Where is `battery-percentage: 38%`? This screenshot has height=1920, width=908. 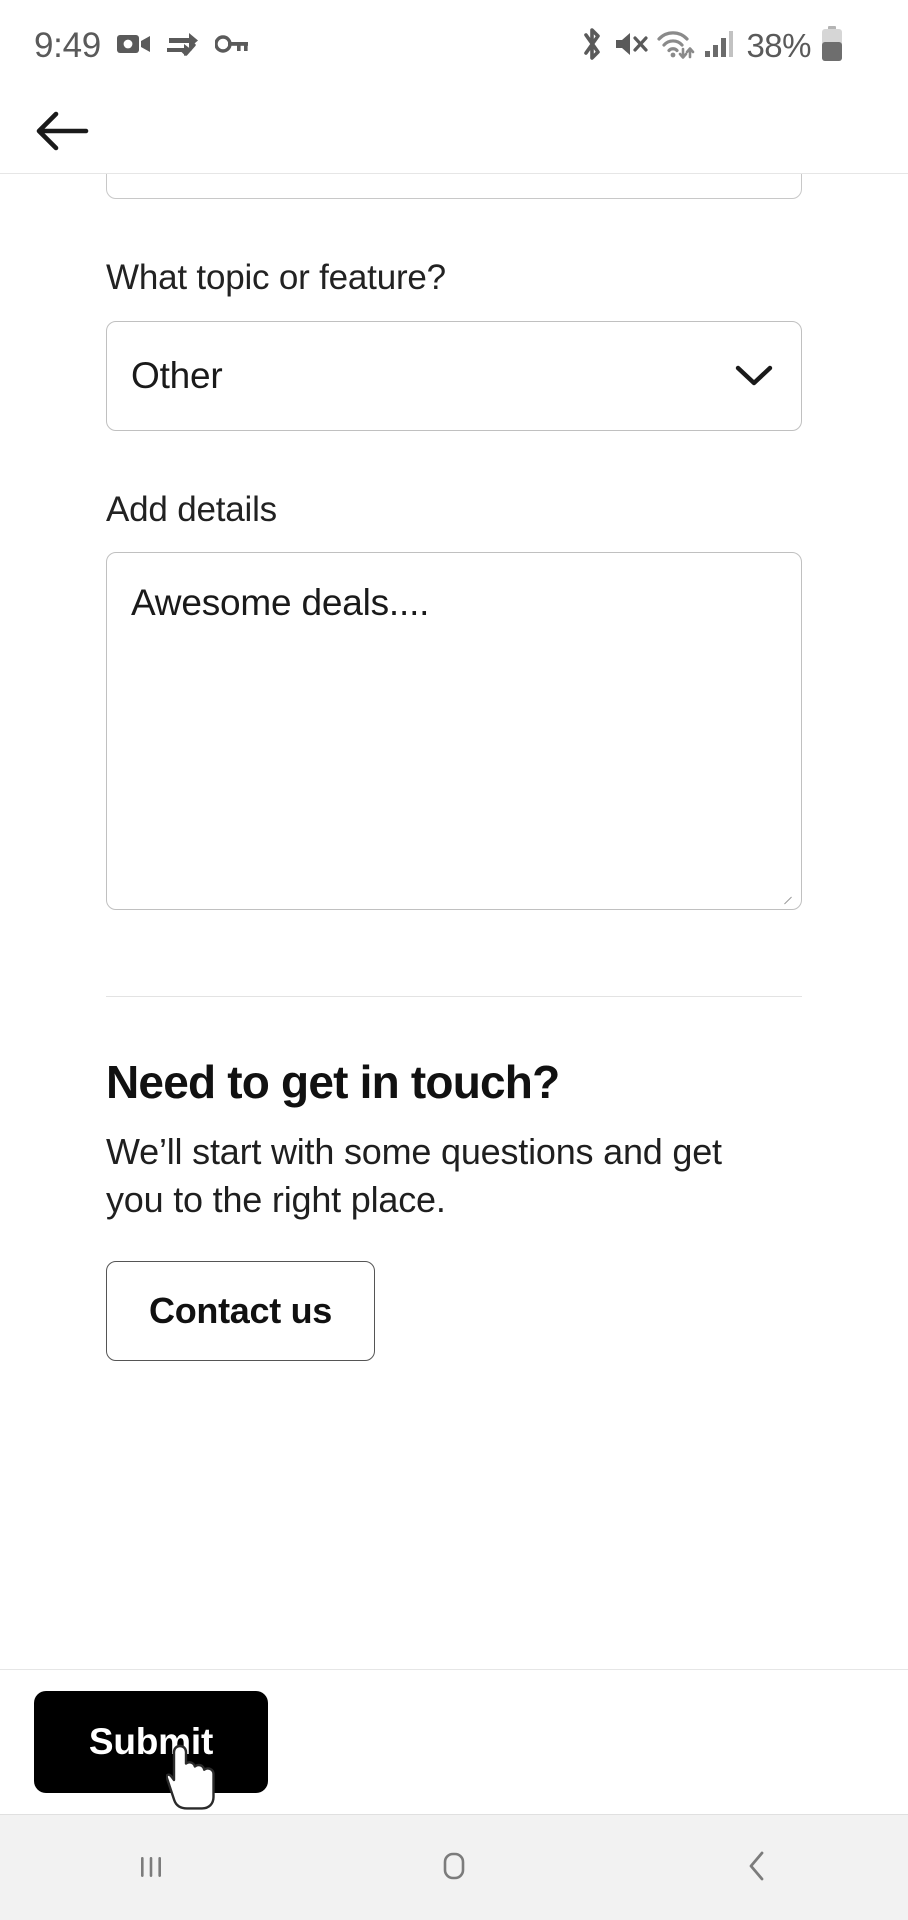
battery-percentage: 38% is located at coordinates (778, 45).